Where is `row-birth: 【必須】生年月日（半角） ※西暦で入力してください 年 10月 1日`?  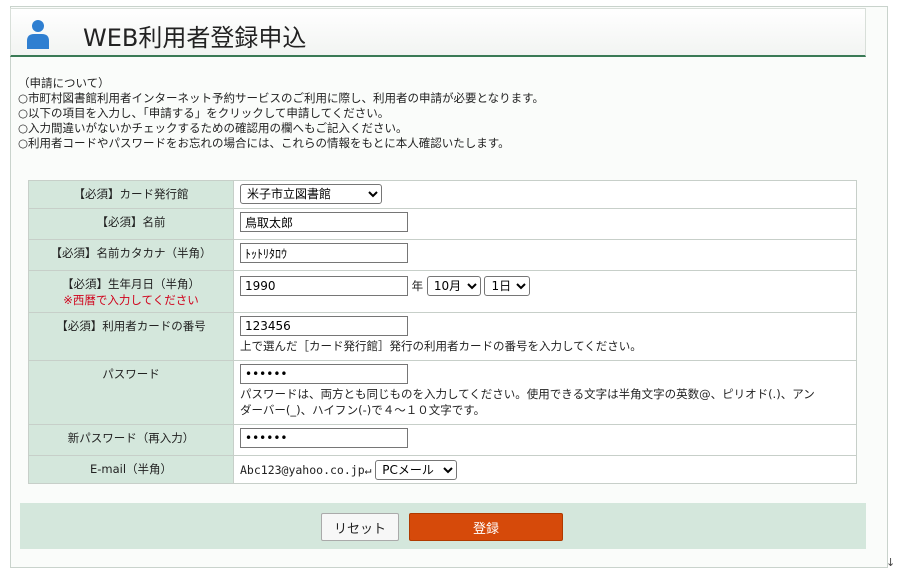 row-birth: 【必須】生年月日（半角） ※西暦で入力してください 年 10月 1日 is located at coordinates (442, 291).